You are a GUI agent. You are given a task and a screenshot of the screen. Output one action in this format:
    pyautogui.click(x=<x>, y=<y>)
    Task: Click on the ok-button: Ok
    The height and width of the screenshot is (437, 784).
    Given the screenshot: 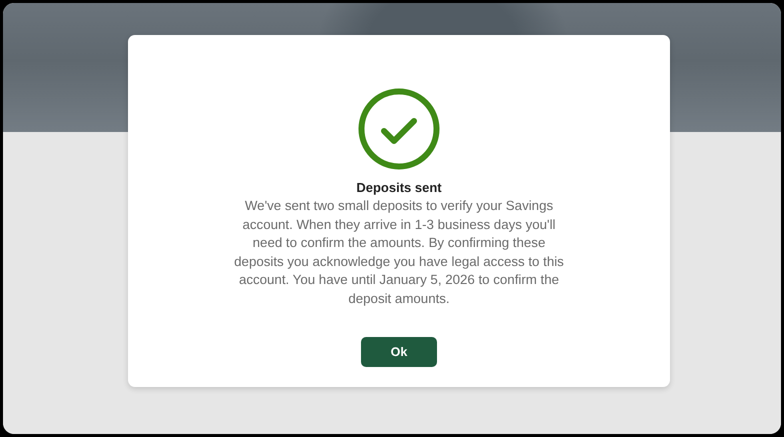 What is the action you would take?
    pyautogui.click(x=399, y=352)
    